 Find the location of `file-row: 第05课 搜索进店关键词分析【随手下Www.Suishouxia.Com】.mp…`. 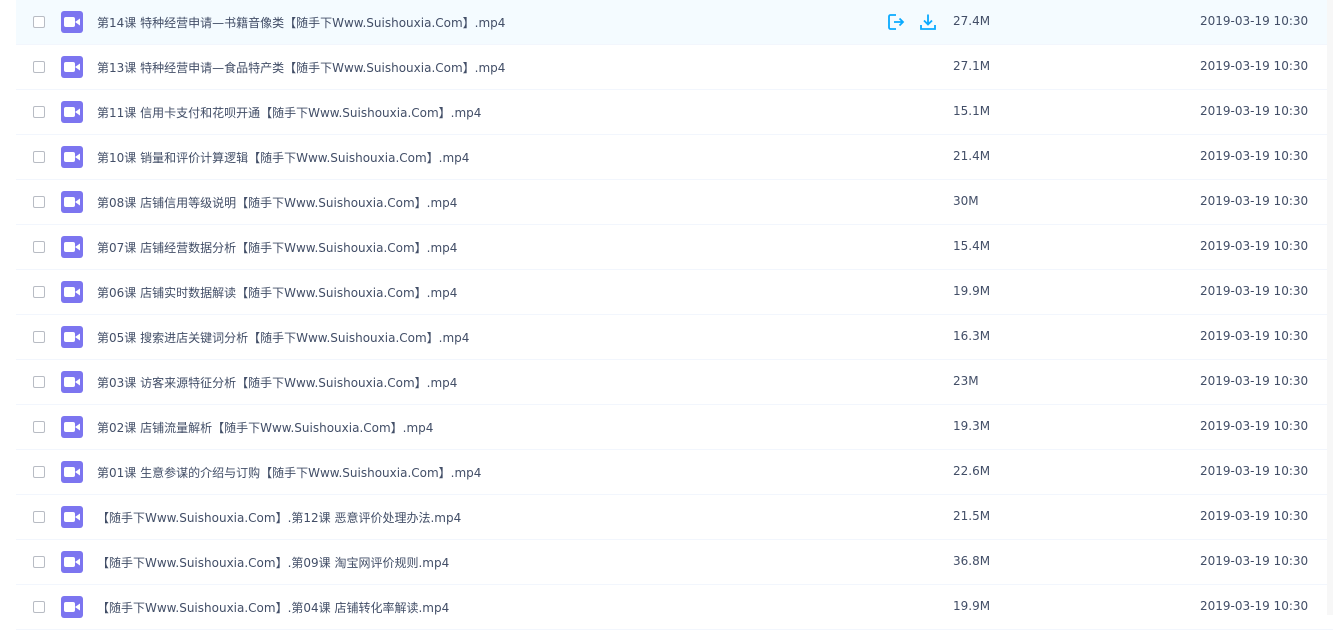

file-row: 第05课 搜索进店关键词分析【随手下Www.Suishouxia.Com】.mp… is located at coordinates (674, 337).